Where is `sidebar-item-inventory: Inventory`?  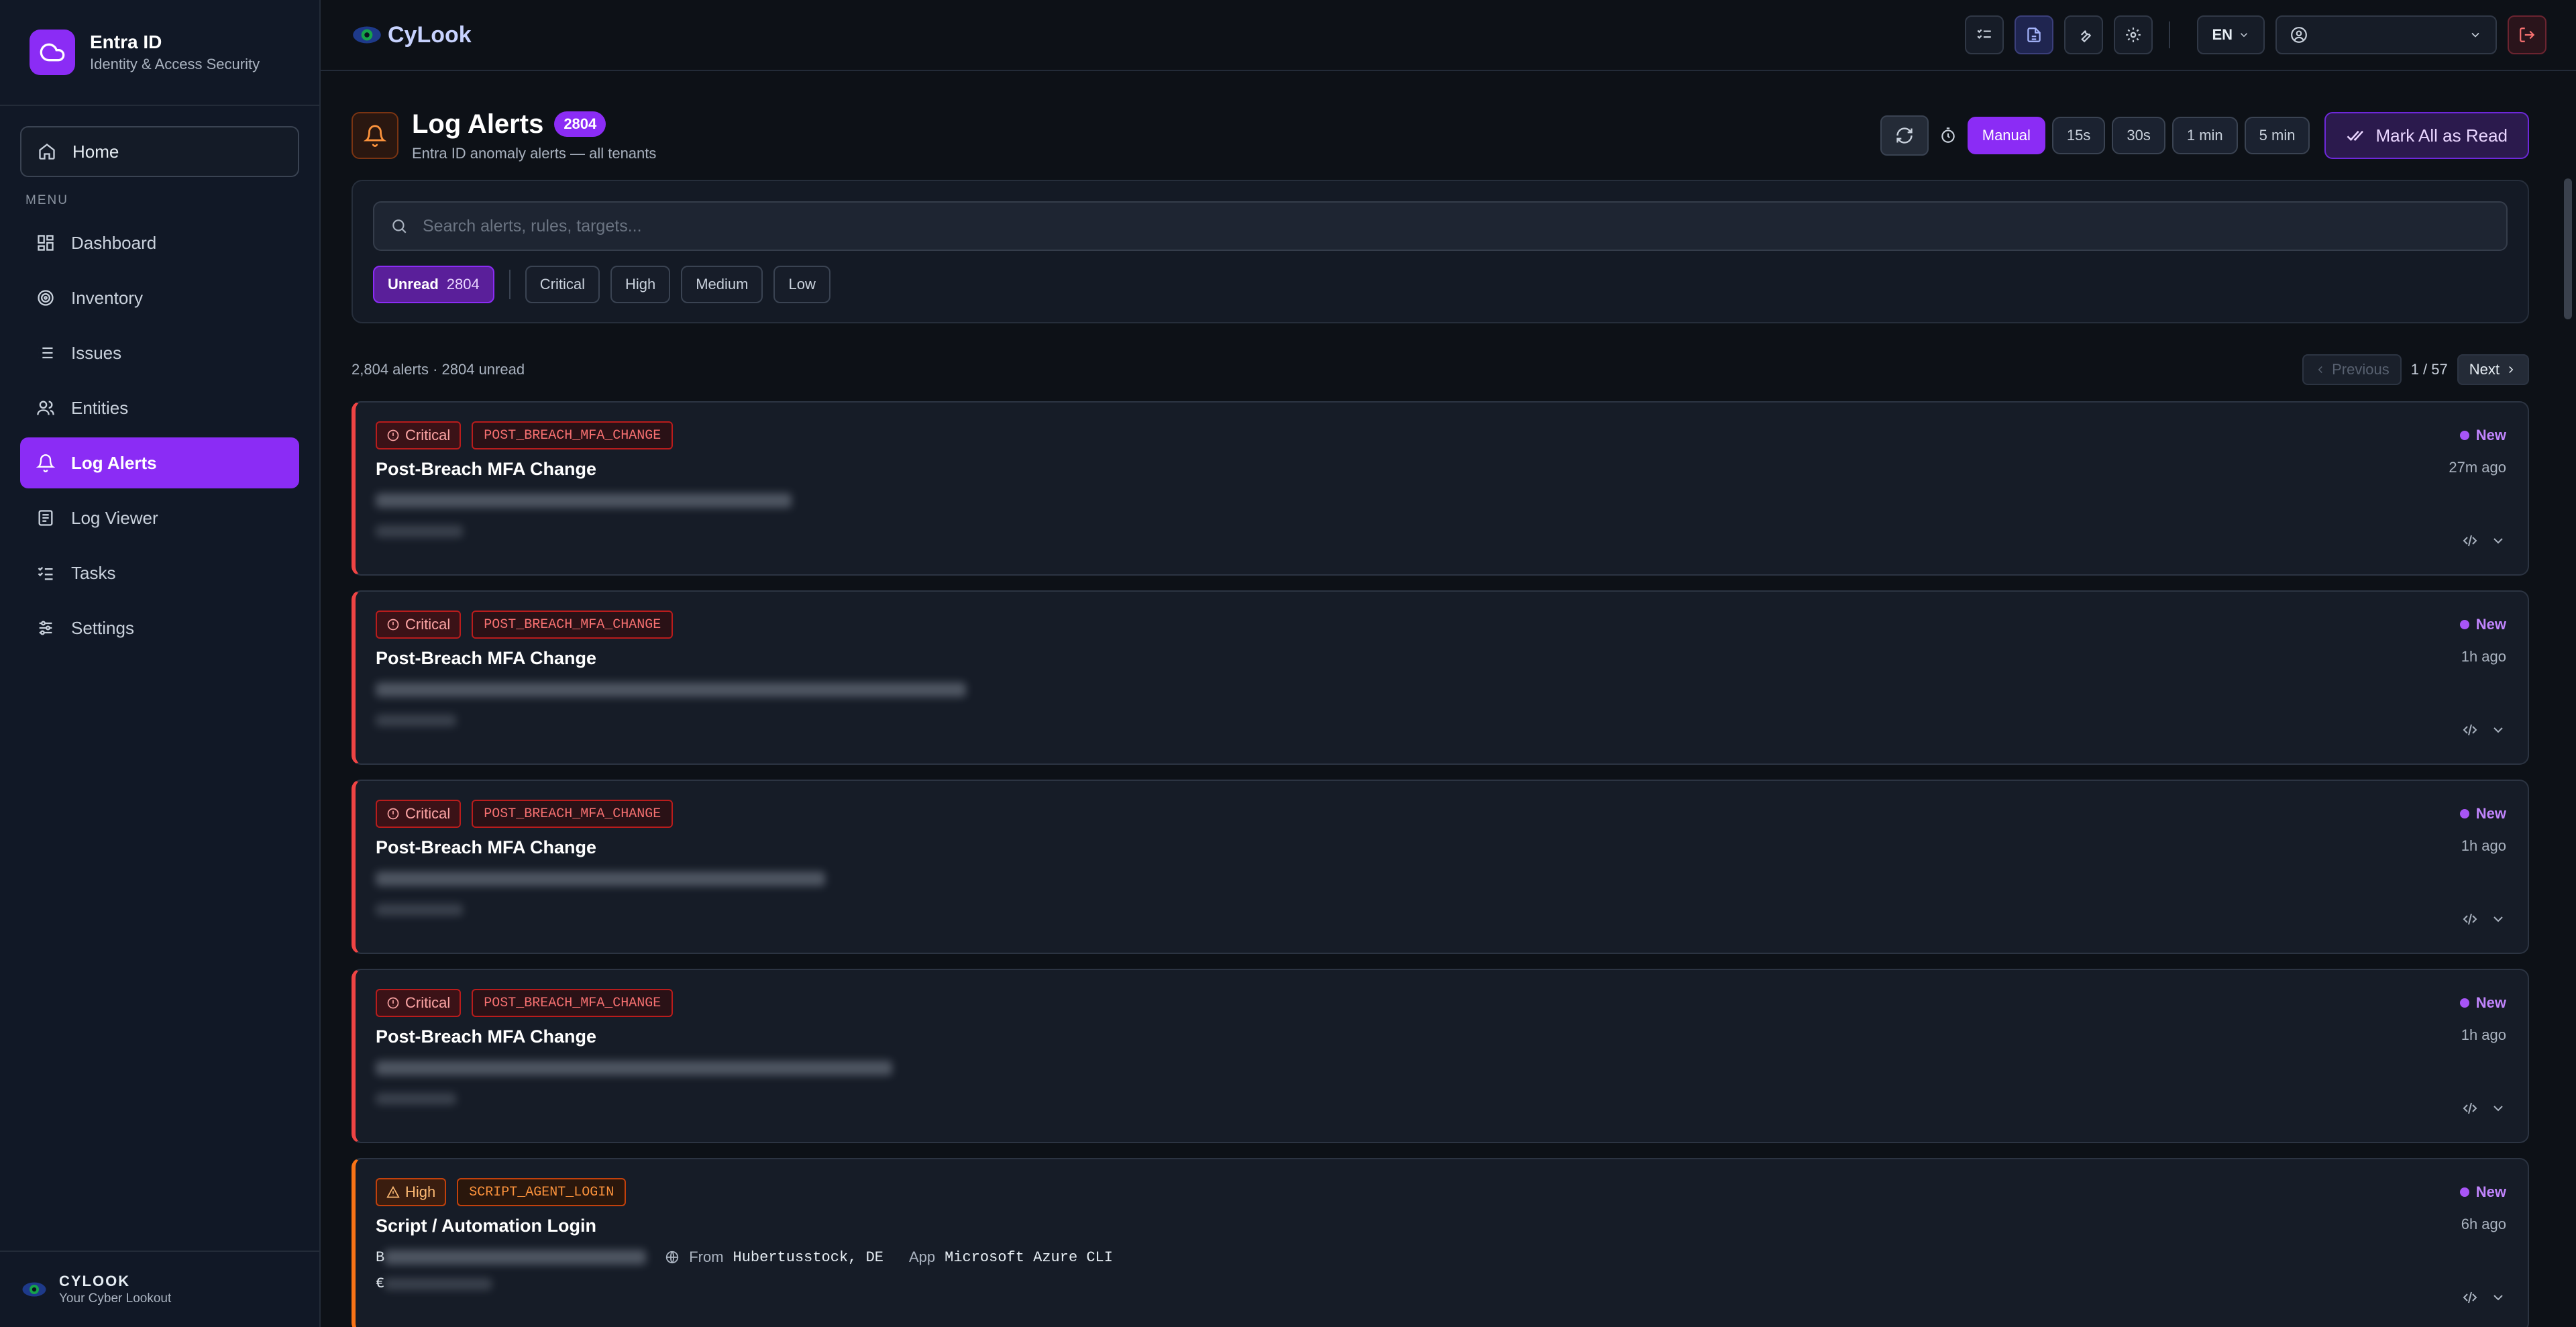 sidebar-item-inventory: Inventory is located at coordinates (159, 297).